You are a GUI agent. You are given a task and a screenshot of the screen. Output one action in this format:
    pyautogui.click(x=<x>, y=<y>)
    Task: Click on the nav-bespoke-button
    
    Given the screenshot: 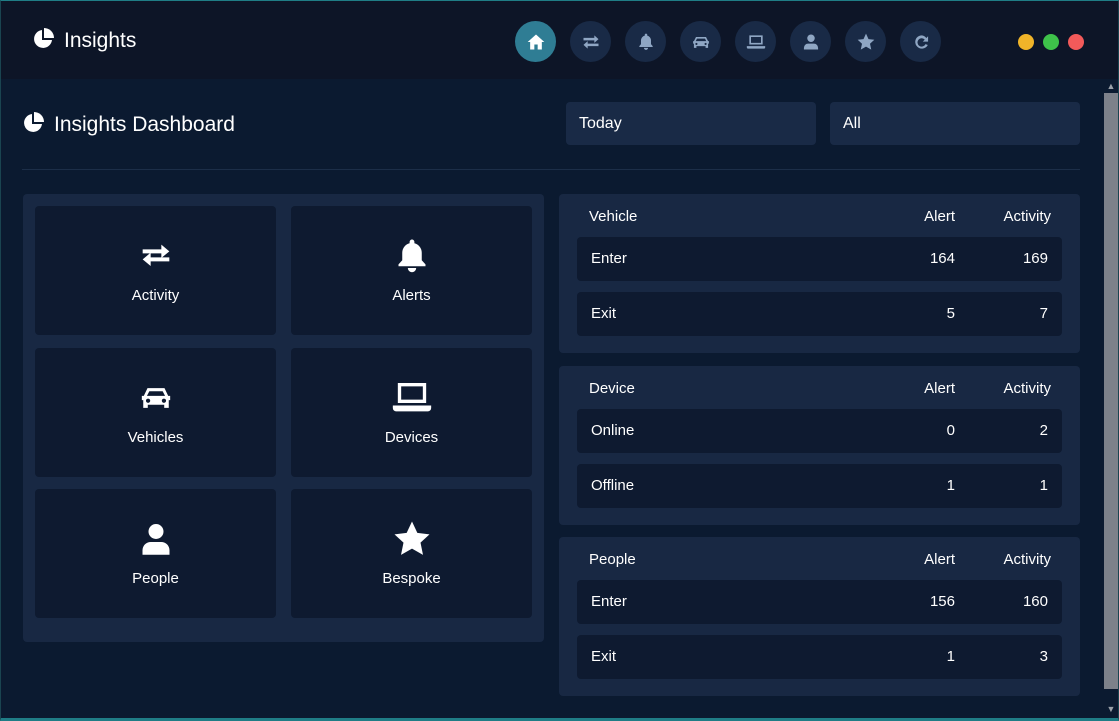 What is the action you would take?
    pyautogui.click(x=865, y=41)
    